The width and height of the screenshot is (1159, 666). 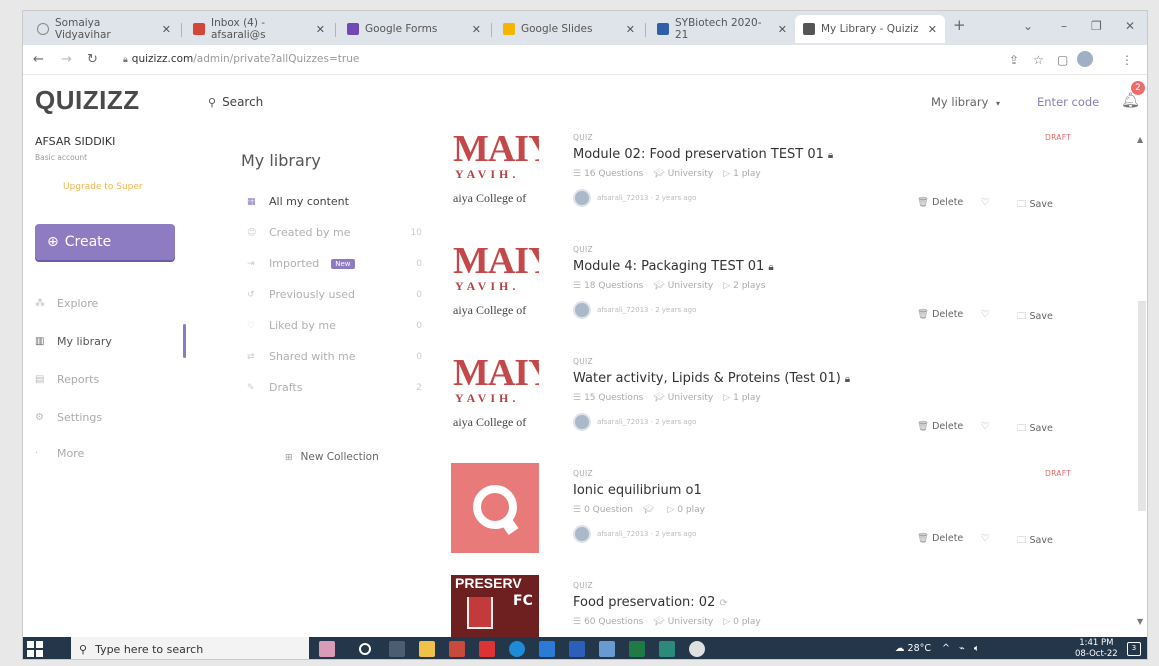 I want to click on store-icon, so click(x=547, y=649).